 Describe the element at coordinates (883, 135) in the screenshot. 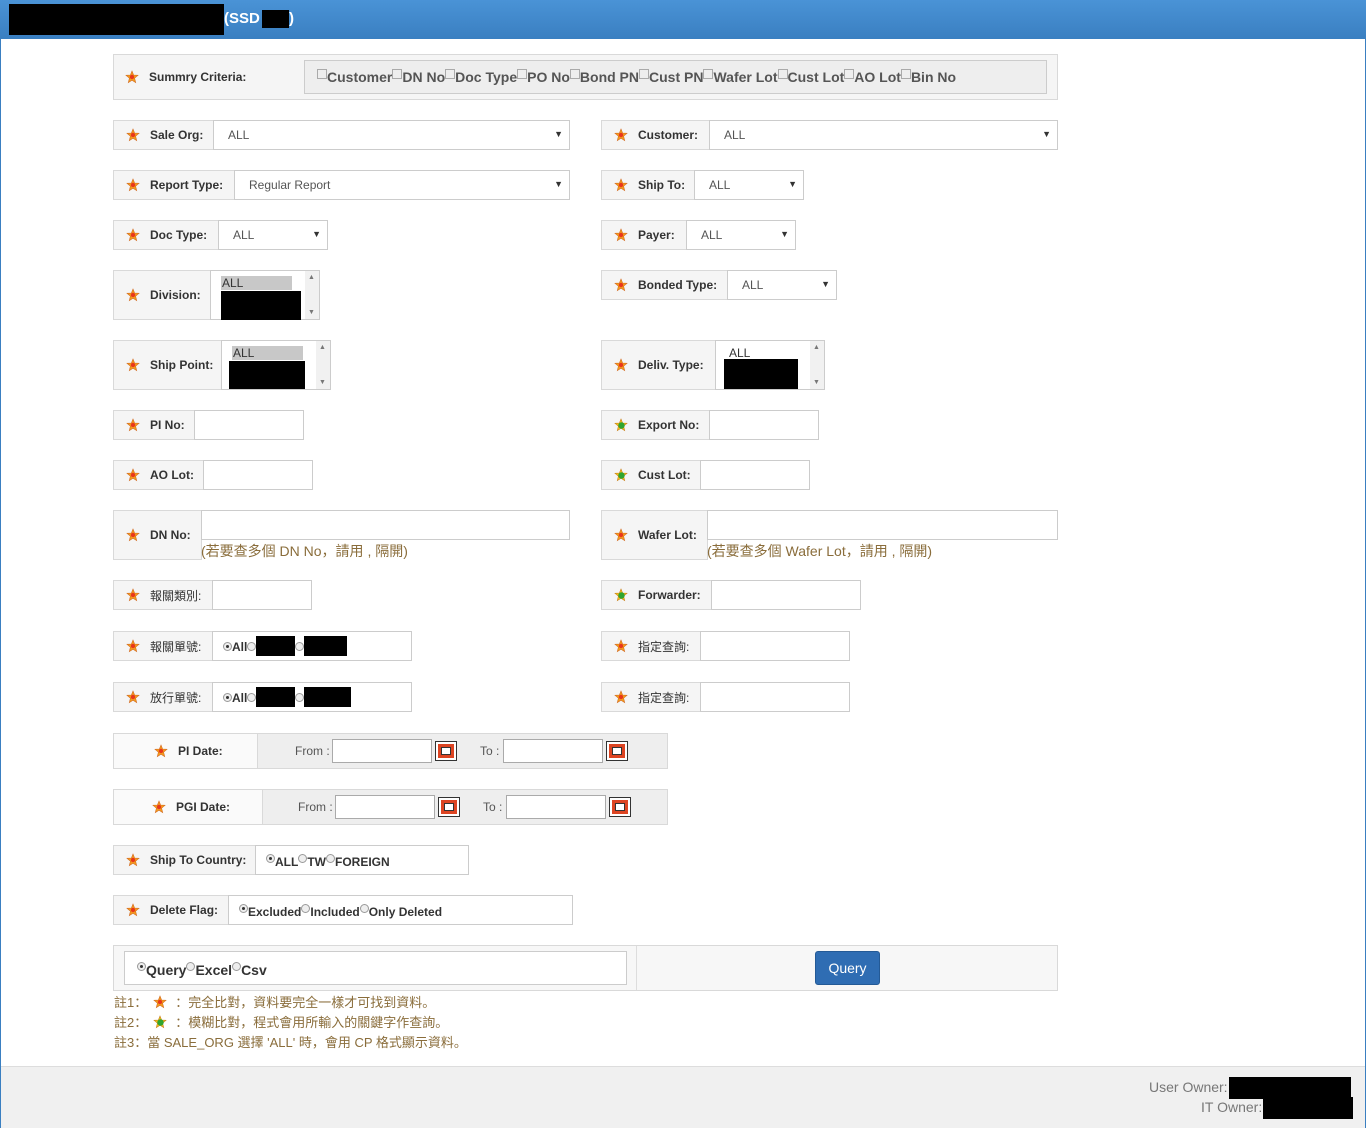

I see `customer-select: ALL ▼` at that location.